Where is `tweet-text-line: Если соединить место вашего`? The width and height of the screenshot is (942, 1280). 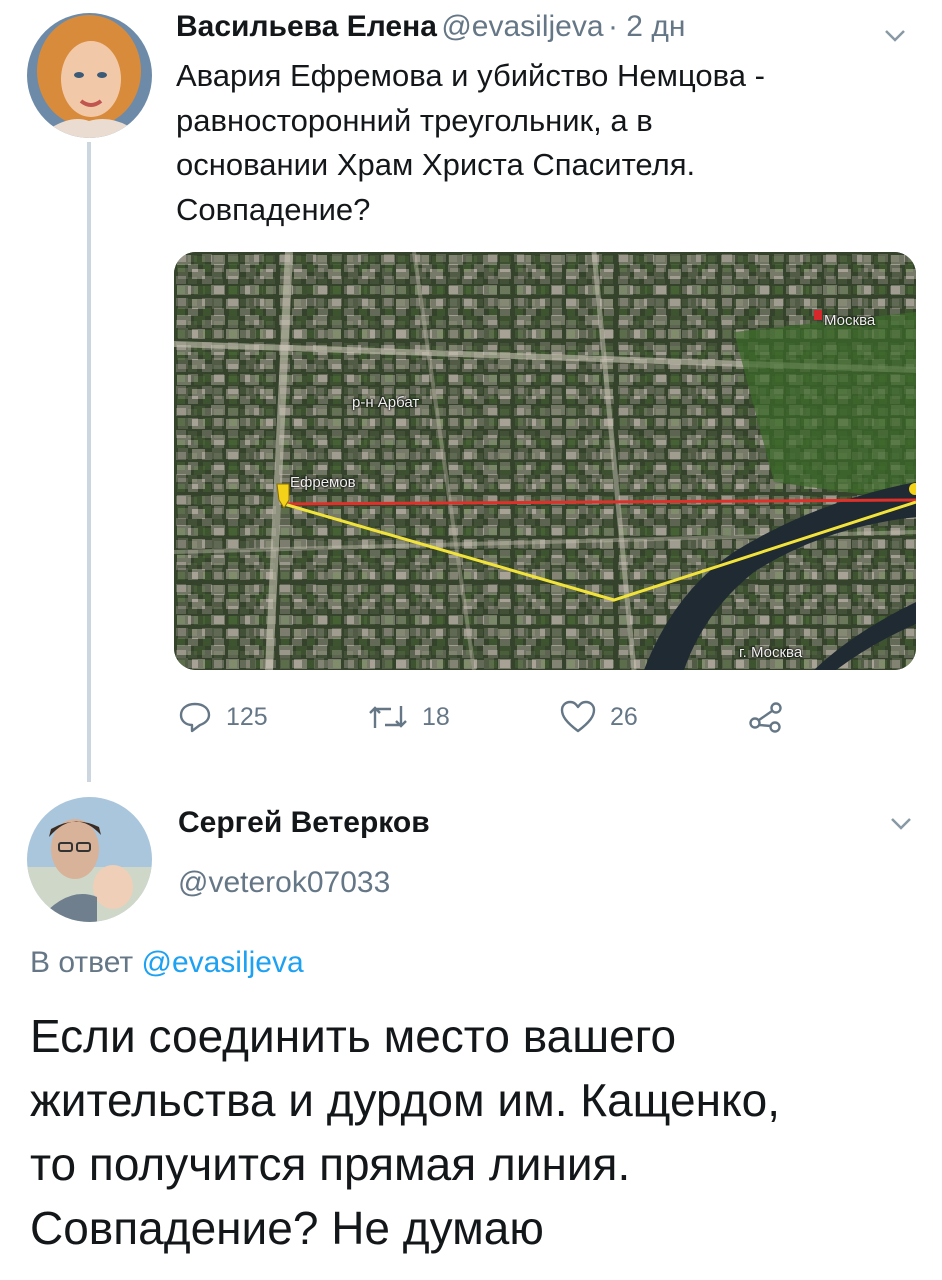
tweet-text-line: Если соединить место вашего is located at coordinates (353, 1036).